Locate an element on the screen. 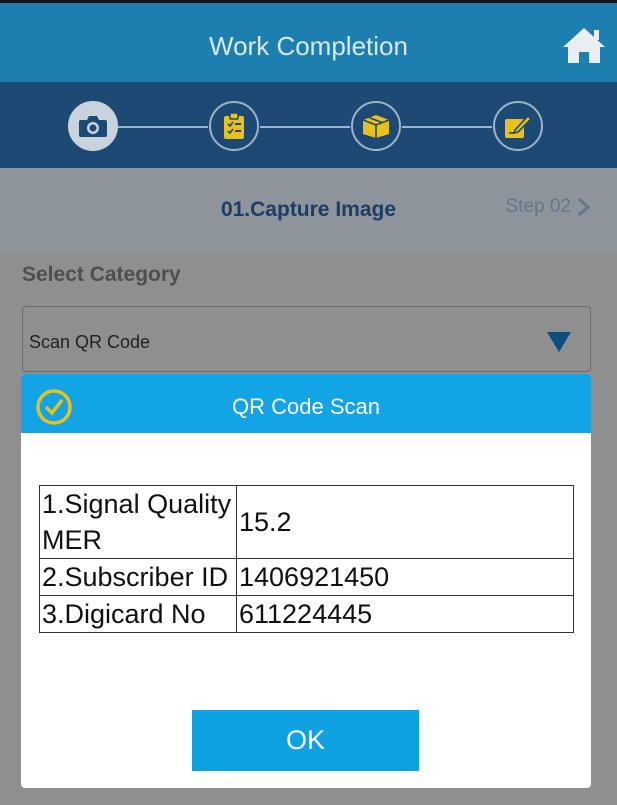  row-value: 611224445 is located at coordinates (405, 614).